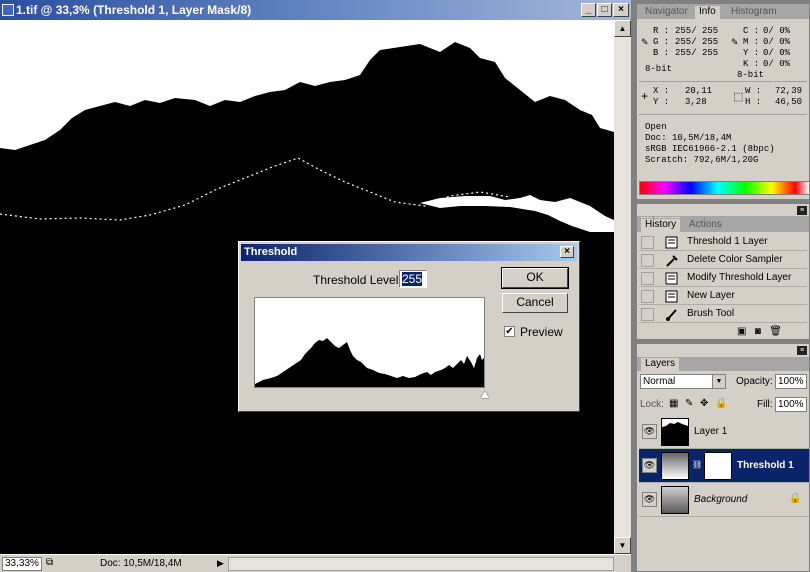  I want to click on status-line-doc: Doc: 10,5M/18,4M, so click(688, 138).